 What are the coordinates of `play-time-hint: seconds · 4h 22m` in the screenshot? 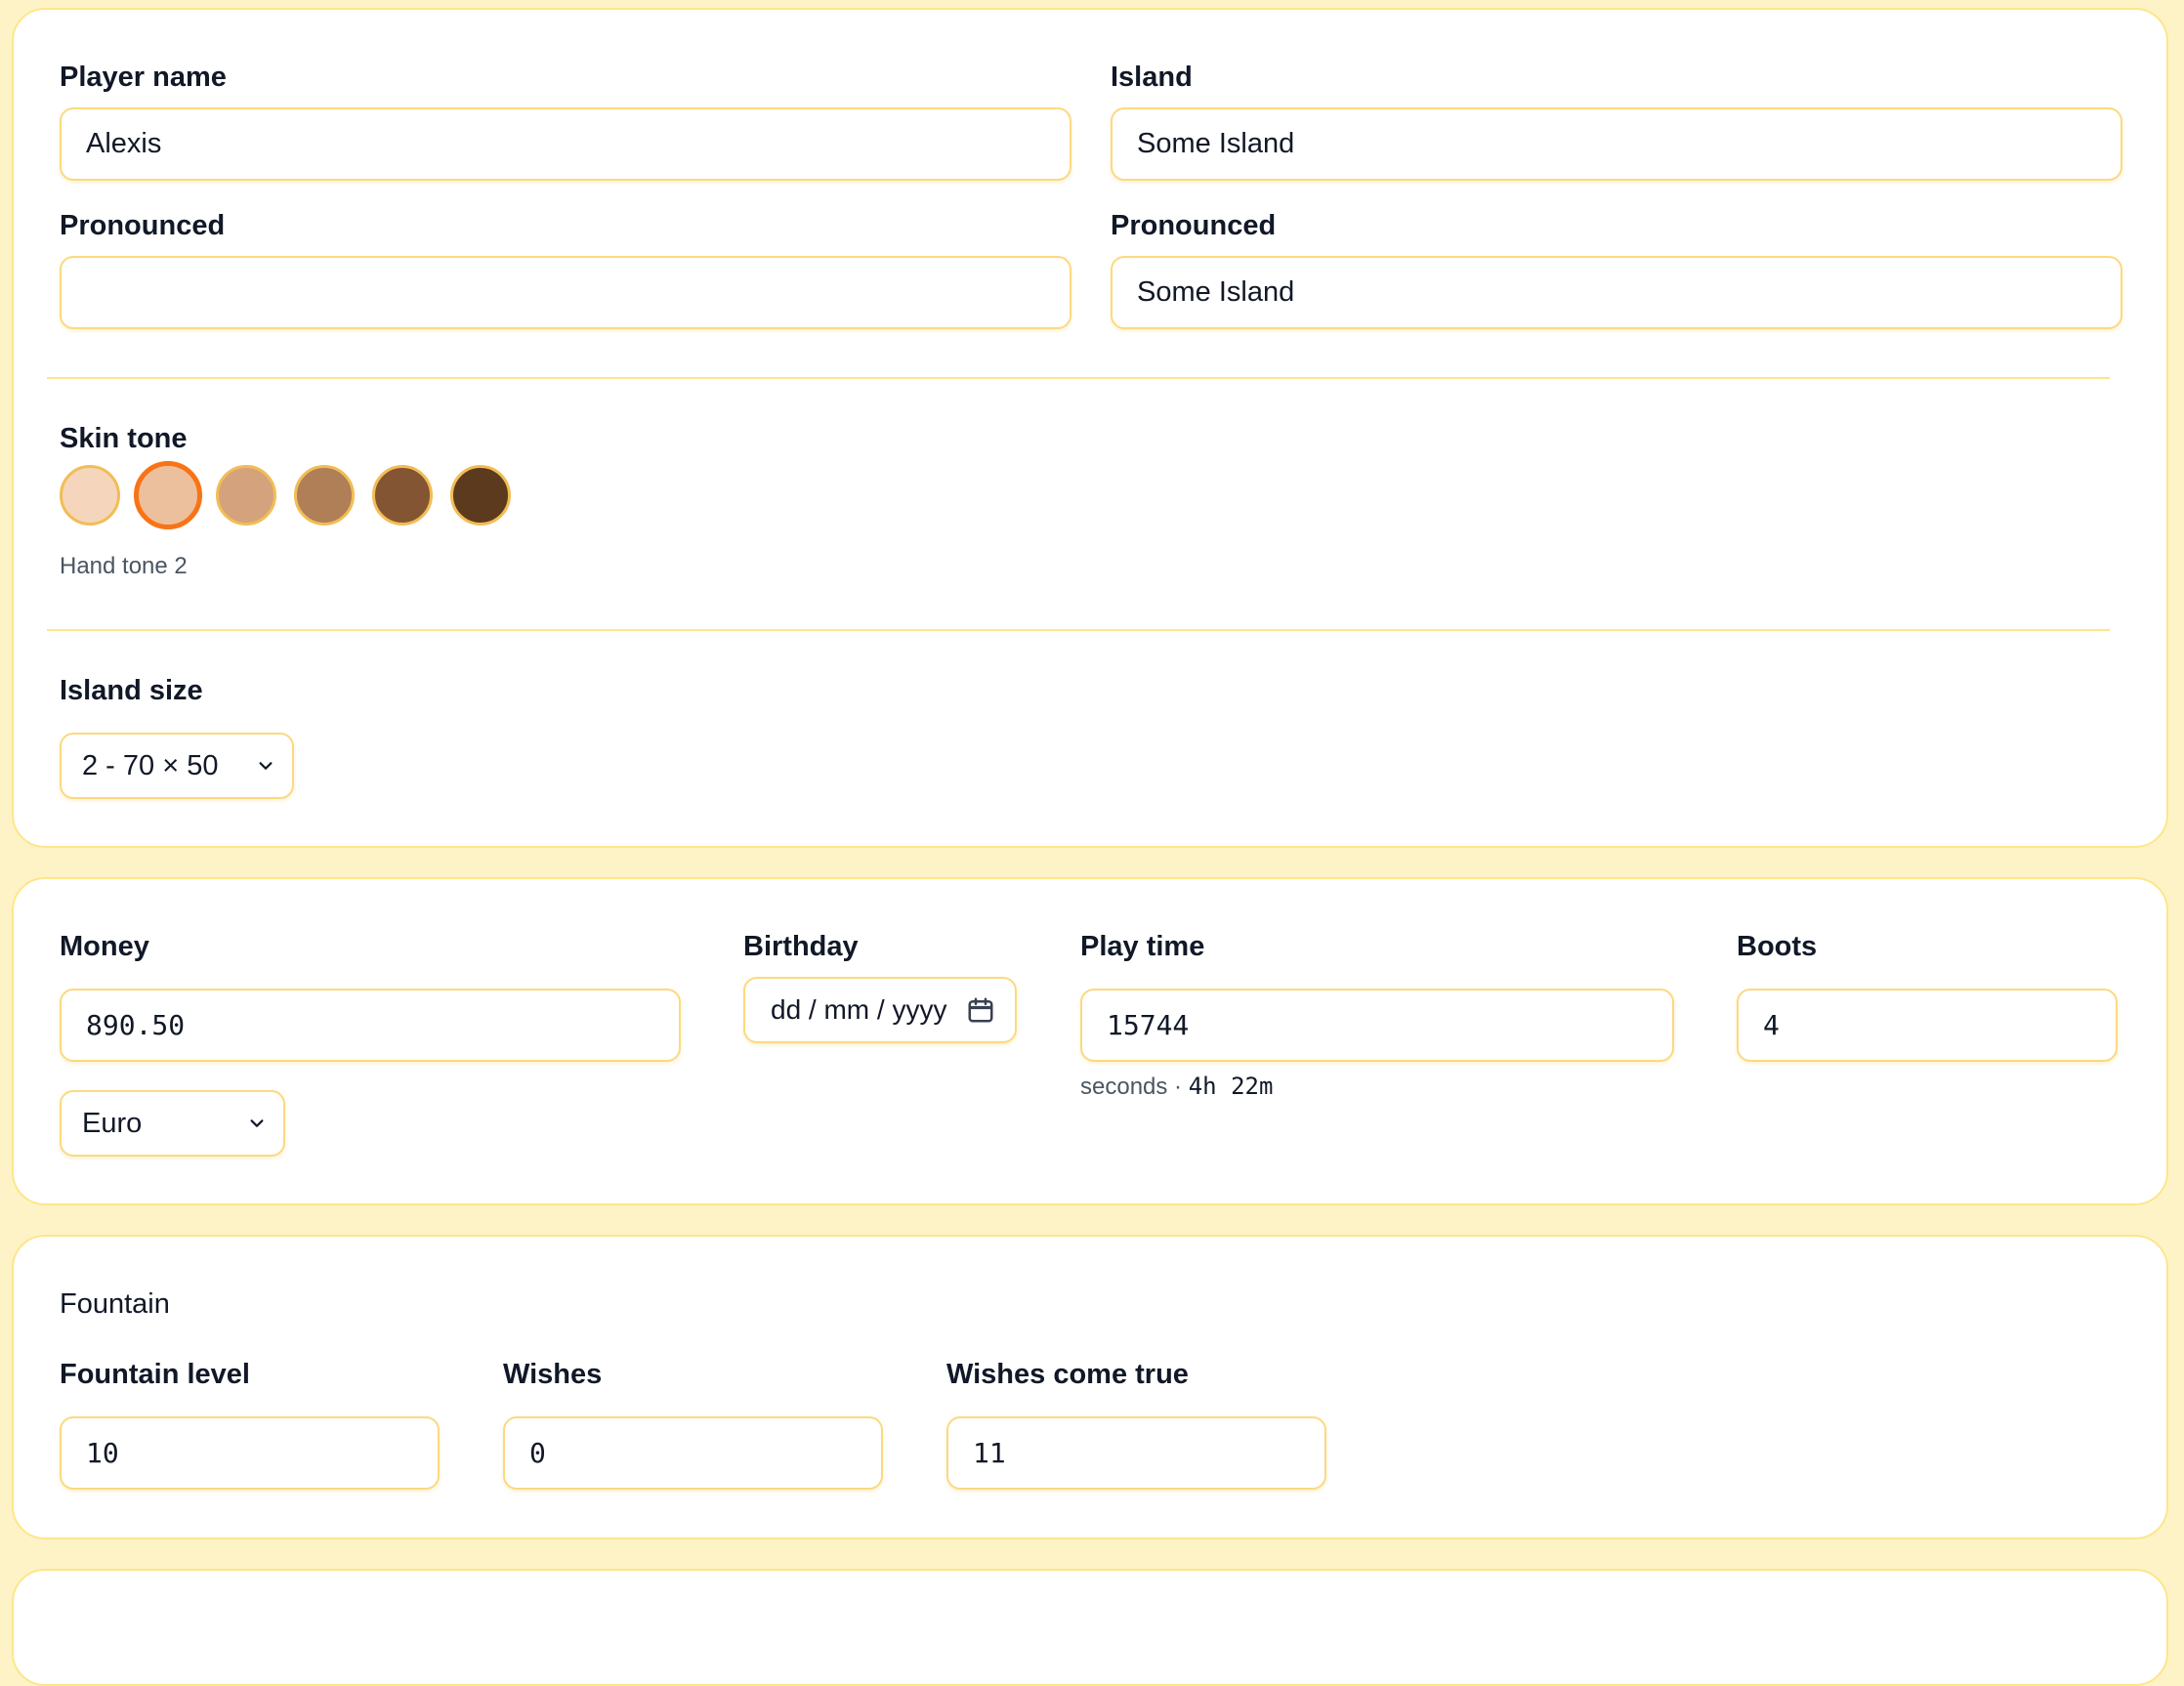 It's located at (1176, 1087).